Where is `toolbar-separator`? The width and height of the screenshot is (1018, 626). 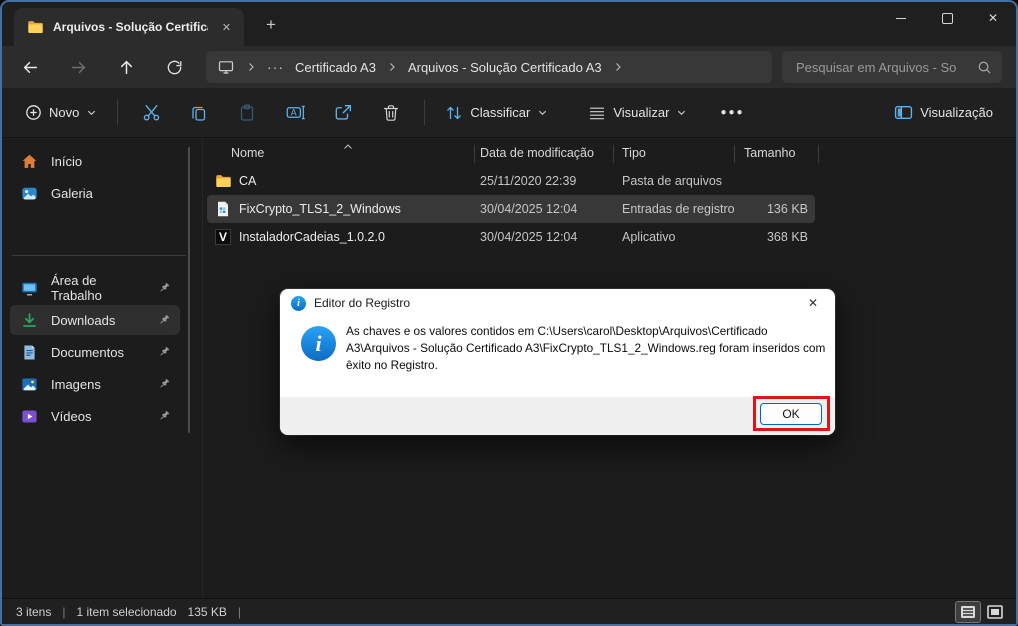 toolbar-separator is located at coordinates (425, 112).